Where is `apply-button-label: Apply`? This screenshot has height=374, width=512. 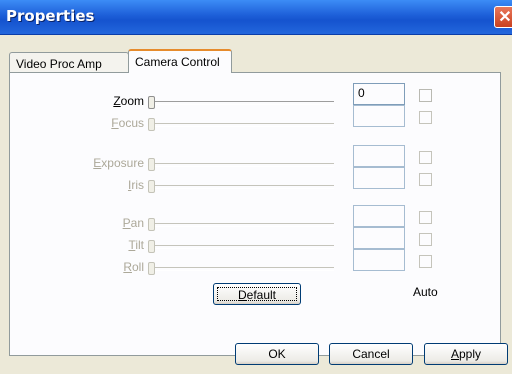
apply-button-label: Apply is located at coordinates (466, 354).